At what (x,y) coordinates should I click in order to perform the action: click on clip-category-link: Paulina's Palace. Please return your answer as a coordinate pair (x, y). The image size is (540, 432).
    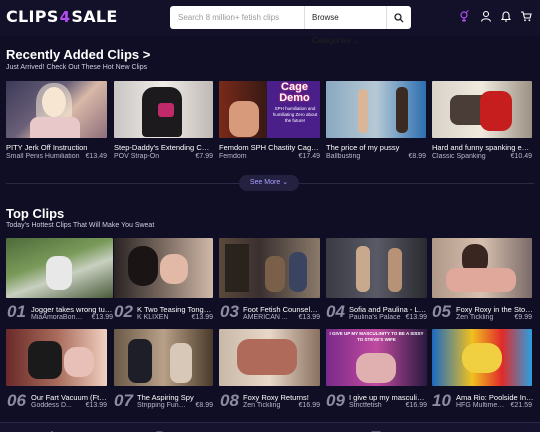
    Looking at the image, I should click on (375, 317).